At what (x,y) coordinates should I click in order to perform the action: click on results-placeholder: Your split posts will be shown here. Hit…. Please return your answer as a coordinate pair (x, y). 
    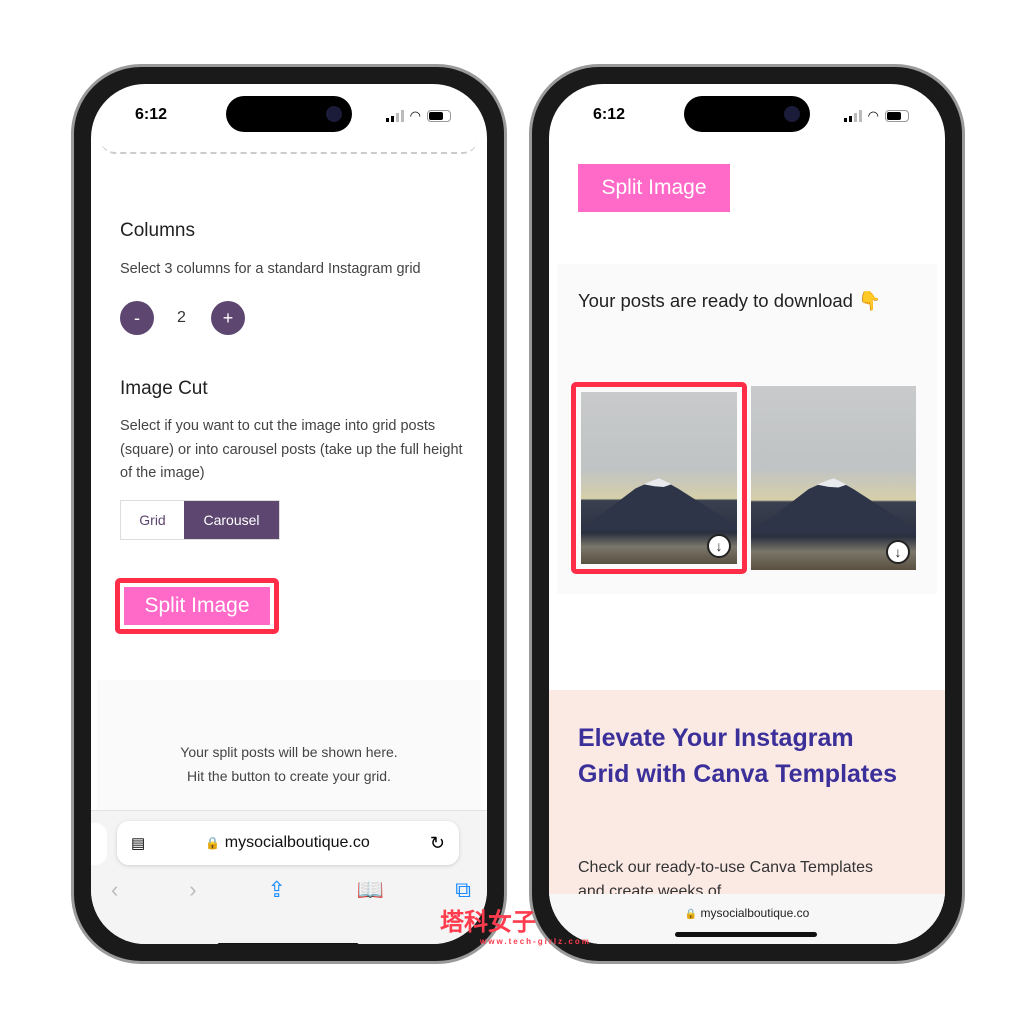
    Looking at the image, I should click on (289, 750).